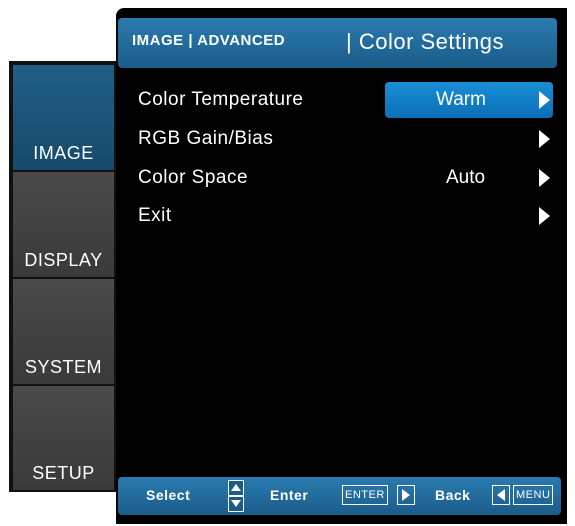 Image resolution: width=575 pixels, height=526 pixels. Describe the element at coordinates (339, 496) in the screenshot. I see `help-bar: Select Enter ENTER Back MENU` at that location.